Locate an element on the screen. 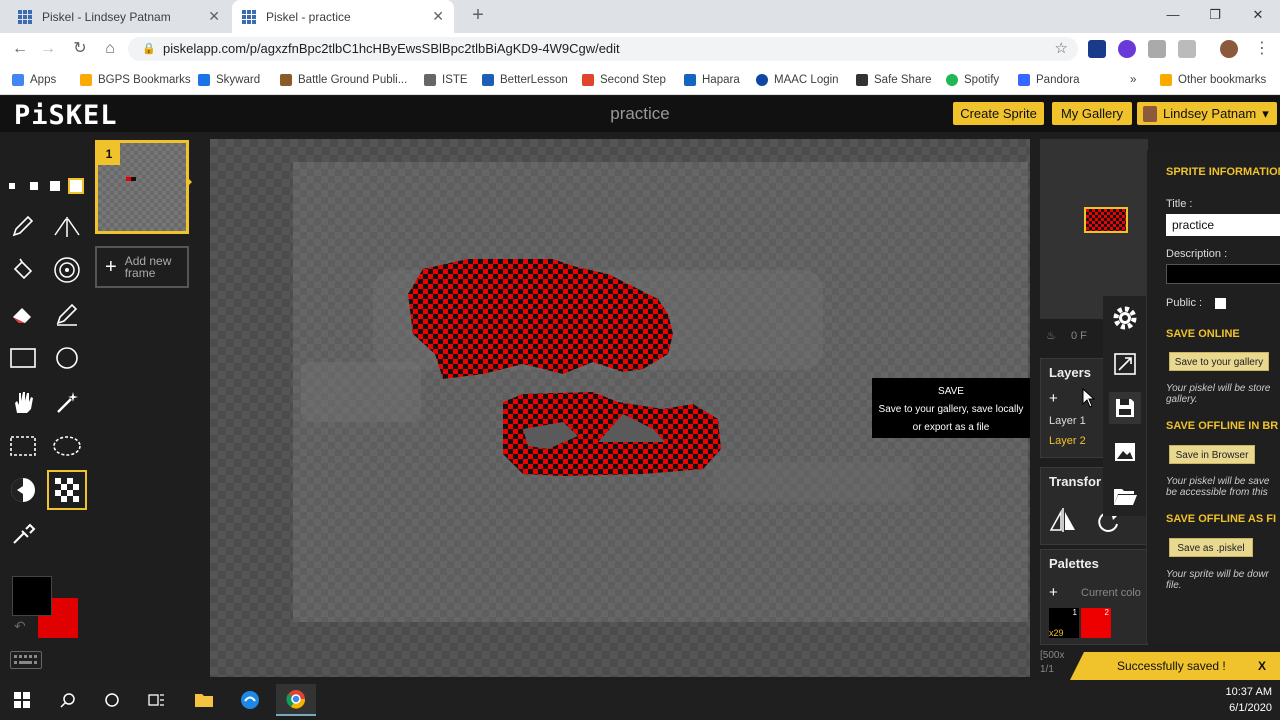 This screenshot has height=720, width=1280. open-folder-icon is located at coordinates (1125, 496).